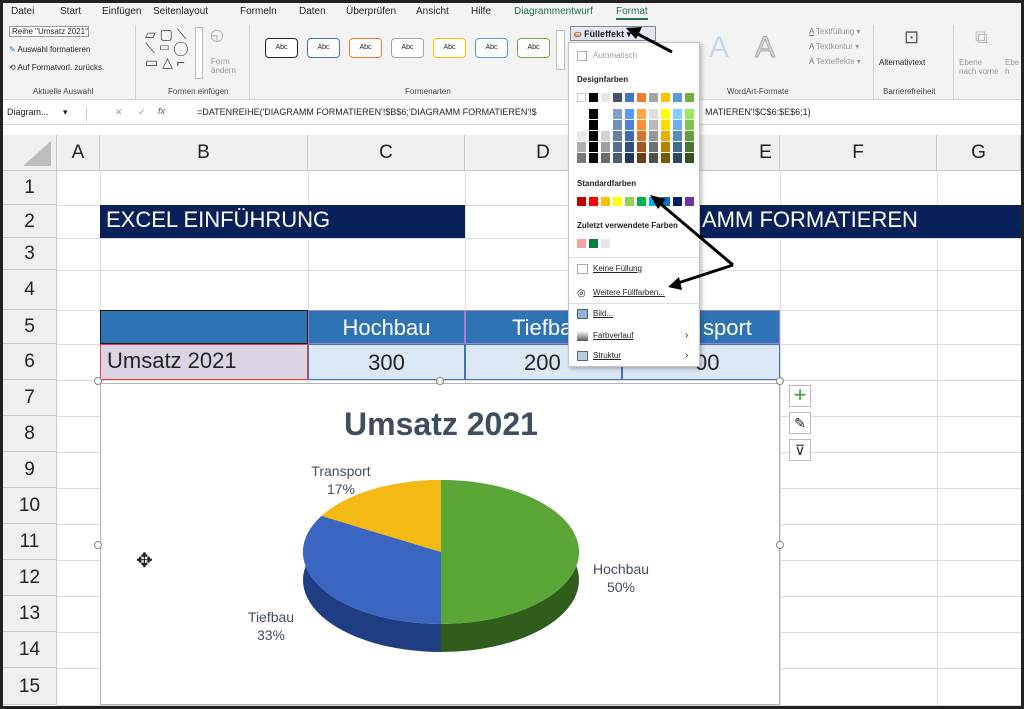 This screenshot has height=709, width=1024. What do you see at coordinates (553, 11) in the screenshot?
I see `tab-diagrammentwurf: Diagrammentwurf` at bounding box center [553, 11].